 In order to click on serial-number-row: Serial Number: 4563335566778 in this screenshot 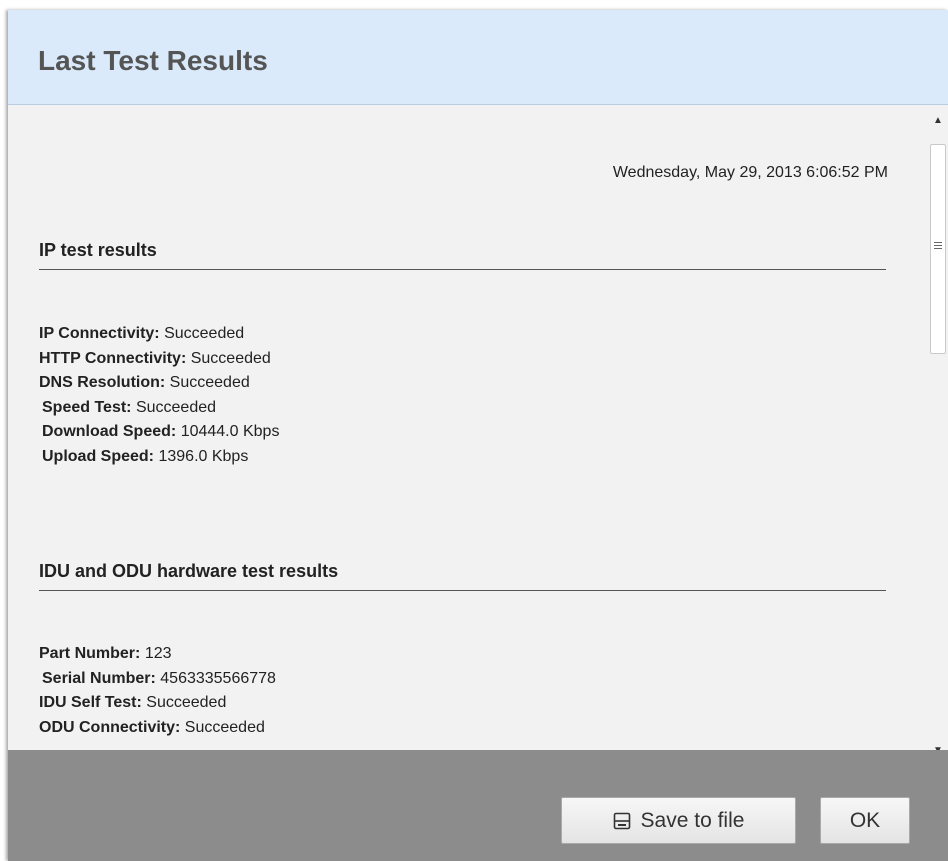, I will do `click(157, 679)`.